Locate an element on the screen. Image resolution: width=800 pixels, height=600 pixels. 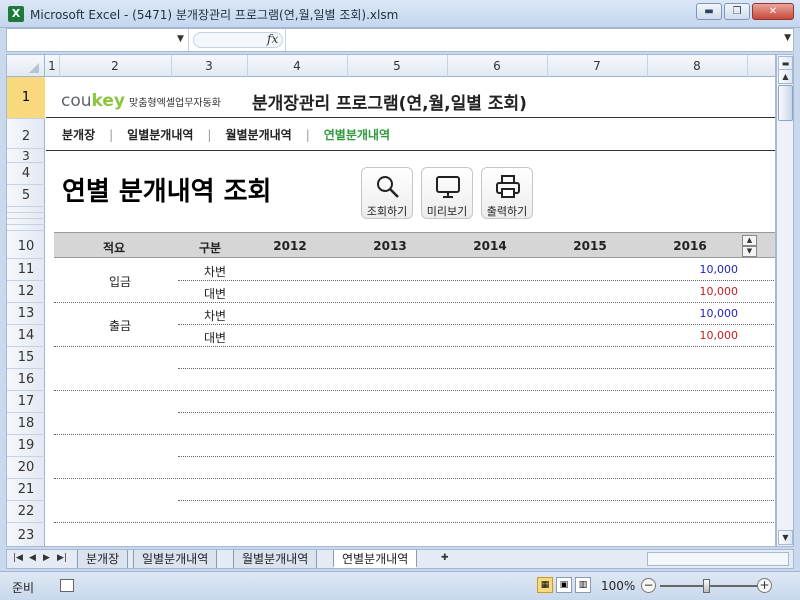
year-spinner: ▲ ▼ is located at coordinates (749, 246).